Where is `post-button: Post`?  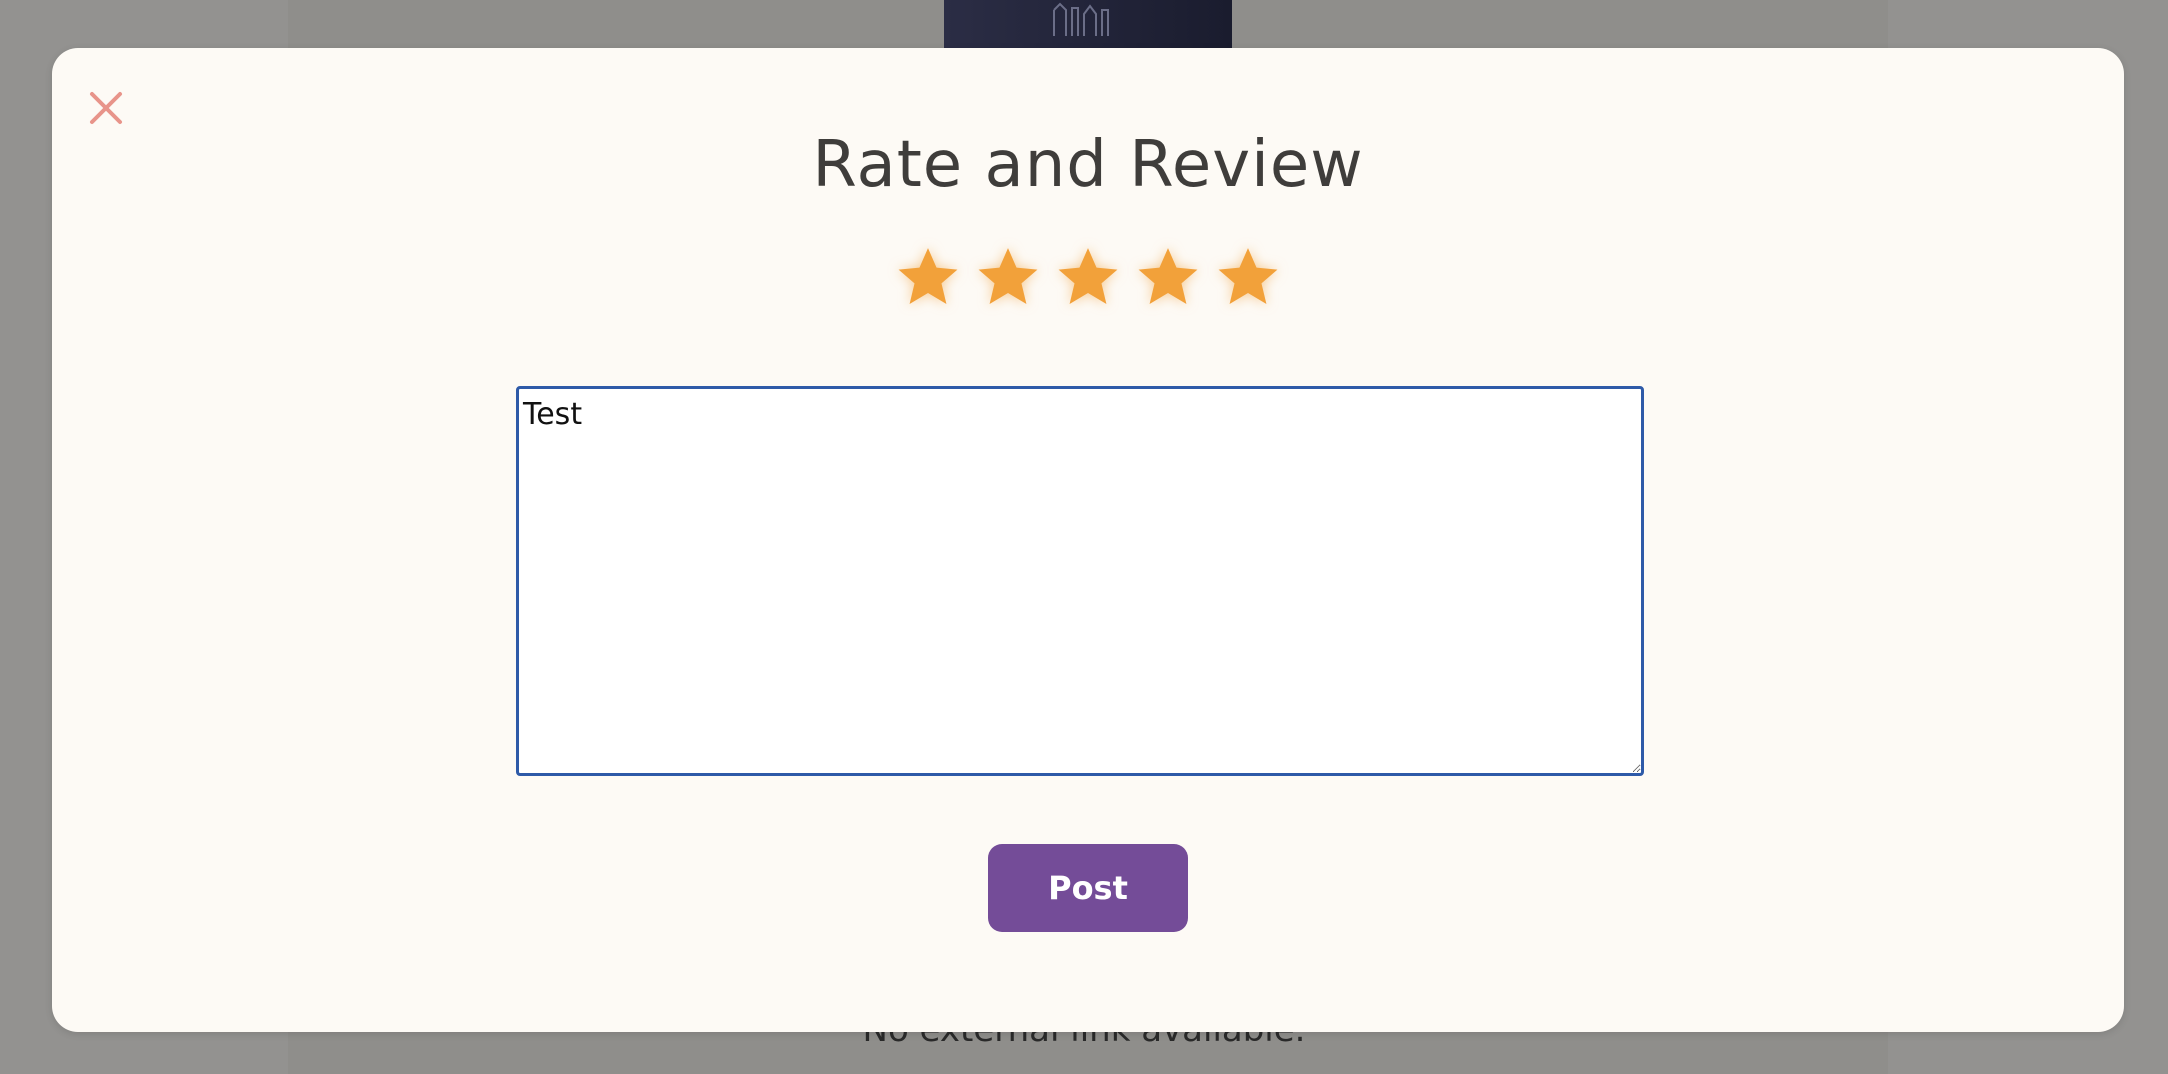
post-button: Post is located at coordinates (1088, 888).